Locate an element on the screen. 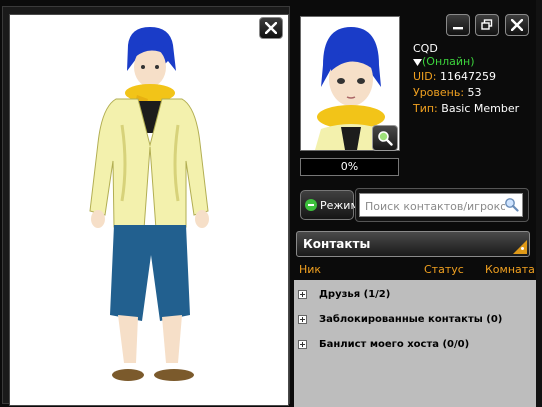 Image resolution: width=542 pixels, height=407 pixels. restore-button is located at coordinates (487, 25).